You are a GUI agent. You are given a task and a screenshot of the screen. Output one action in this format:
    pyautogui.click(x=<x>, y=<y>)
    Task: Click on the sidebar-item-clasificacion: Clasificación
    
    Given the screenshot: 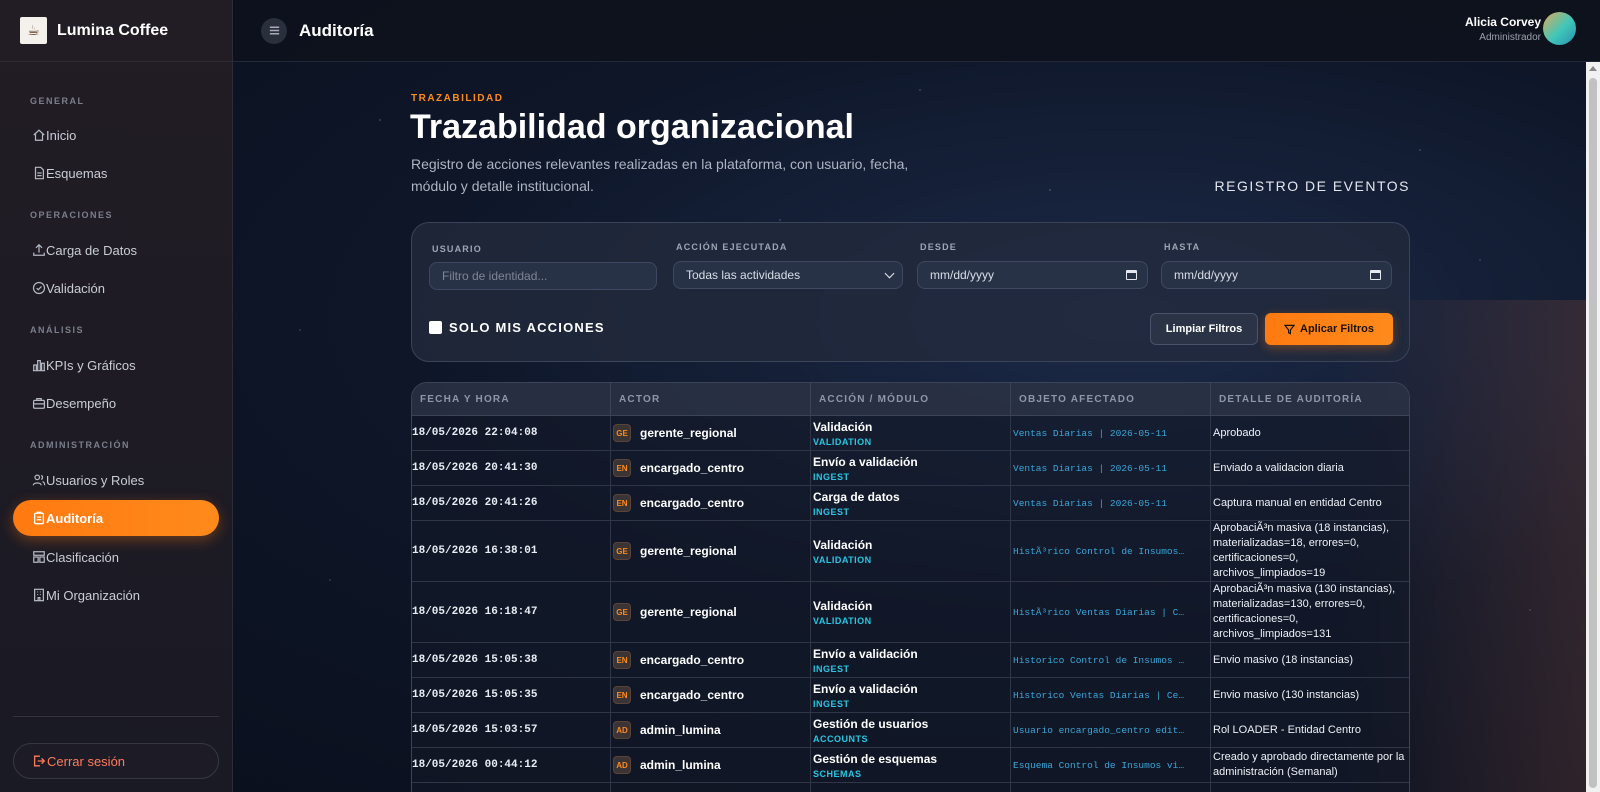 What is the action you would take?
    pyautogui.click(x=116, y=557)
    